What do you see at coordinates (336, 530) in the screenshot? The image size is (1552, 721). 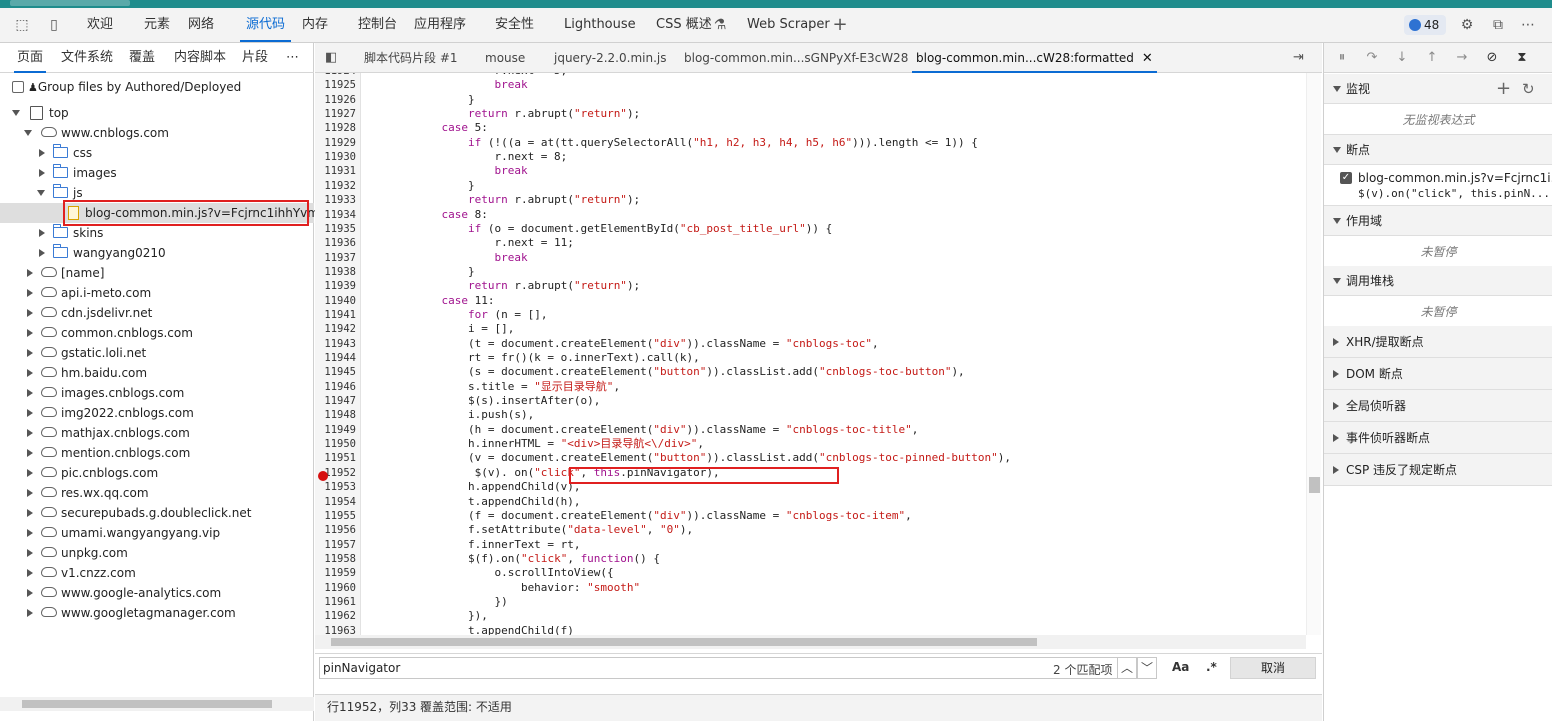 I see `line-number: 11956` at bounding box center [336, 530].